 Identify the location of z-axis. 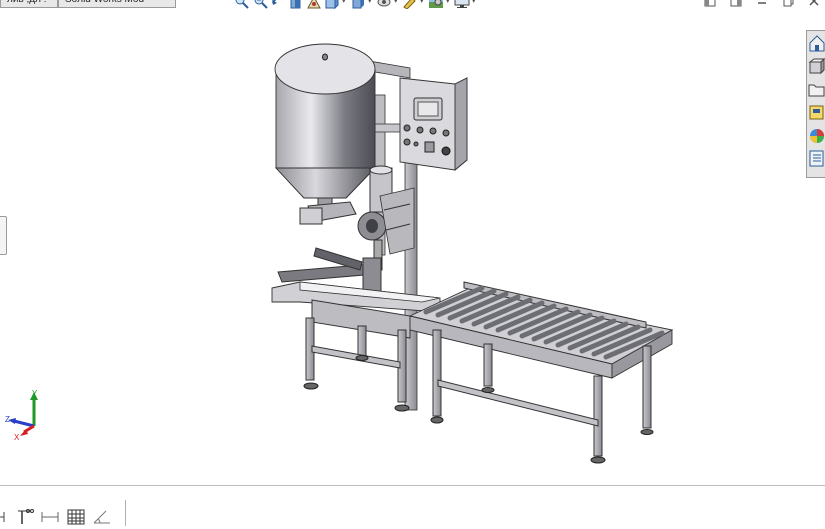
(24, 423).